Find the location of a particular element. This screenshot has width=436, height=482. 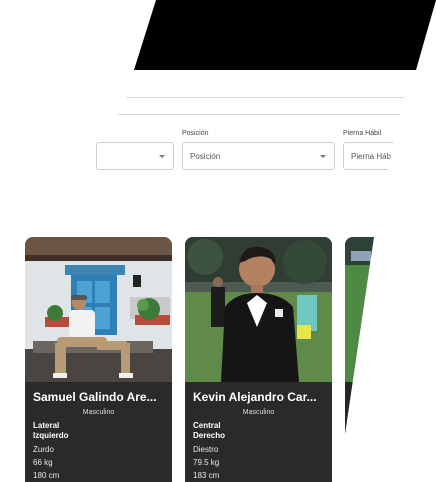

player-position: Lateral Izquierdo is located at coordinates (98, 431).